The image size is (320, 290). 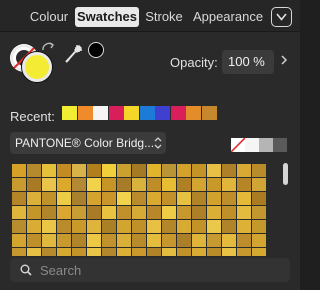 What do you see at coordinates (49, 17) in the screenshot?
I see `tab-colour: Colour` at bounding box center [49, 17].